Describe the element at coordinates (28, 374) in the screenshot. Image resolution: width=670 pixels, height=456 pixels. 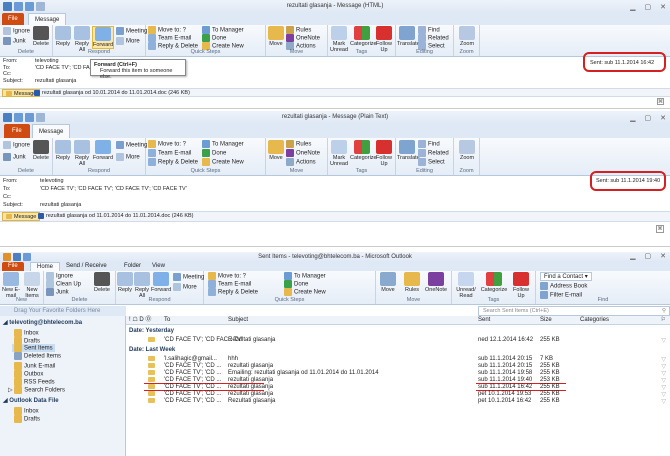
I see `nav-folder-outbox: Outbox` at that location.